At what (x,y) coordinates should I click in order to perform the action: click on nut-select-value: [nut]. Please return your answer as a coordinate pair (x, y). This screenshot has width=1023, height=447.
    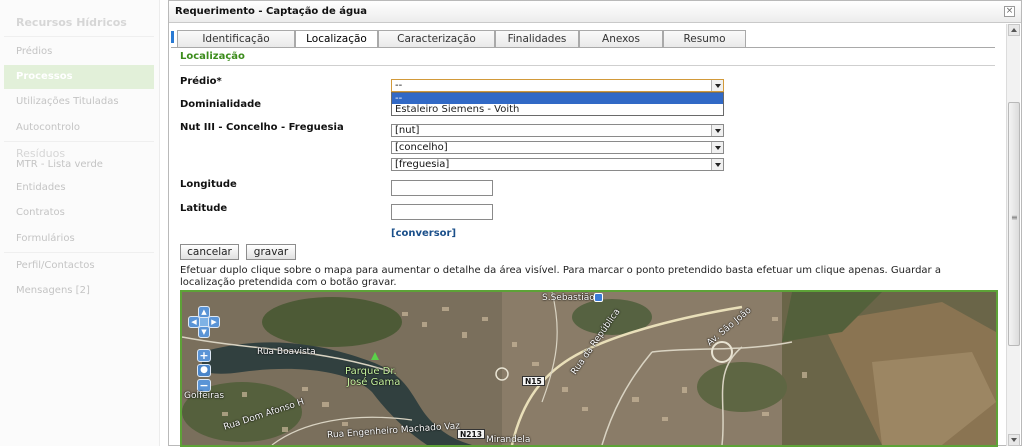
    Looking at the image, I should click on (407, 130).